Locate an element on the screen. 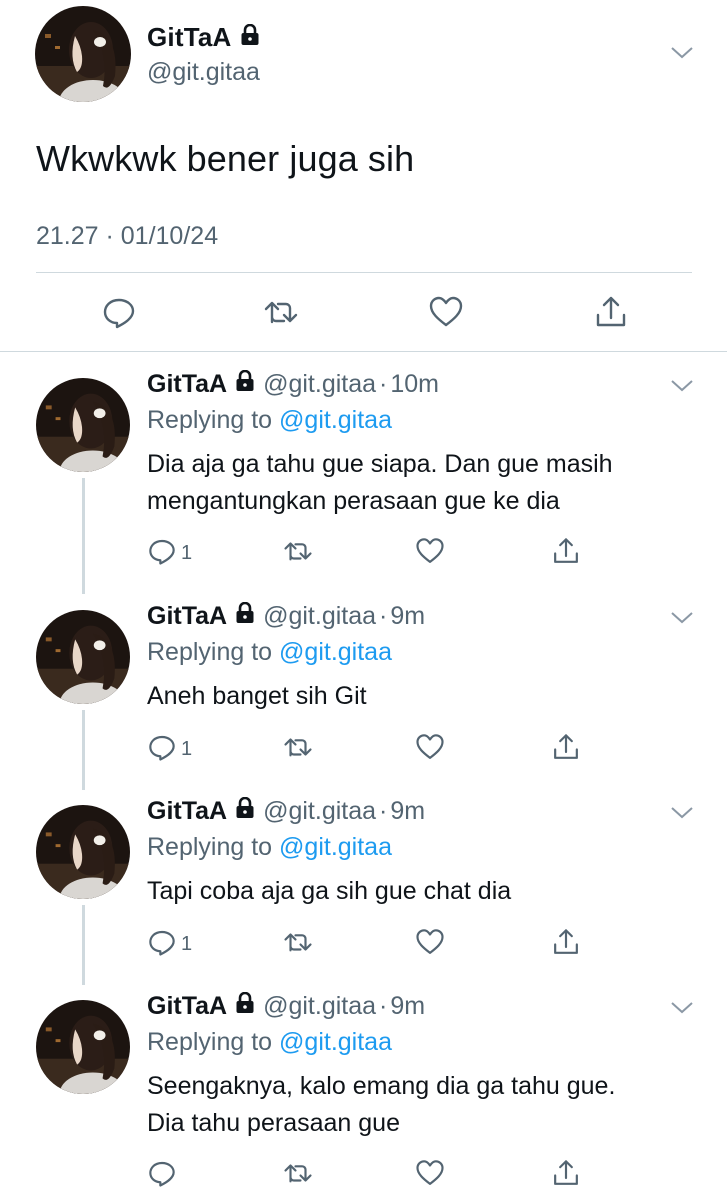 This screenshot has width=727, height=1200. tweet-text-line: mengantungkan perasaan gue ke dia is located at coordinates (353, 501).